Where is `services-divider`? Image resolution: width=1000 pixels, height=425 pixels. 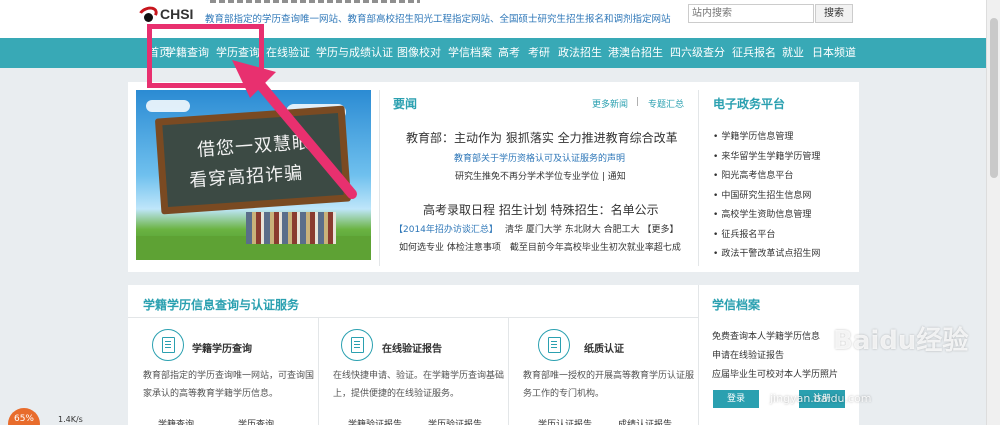 services-divider is located at coordinates (413, 317).